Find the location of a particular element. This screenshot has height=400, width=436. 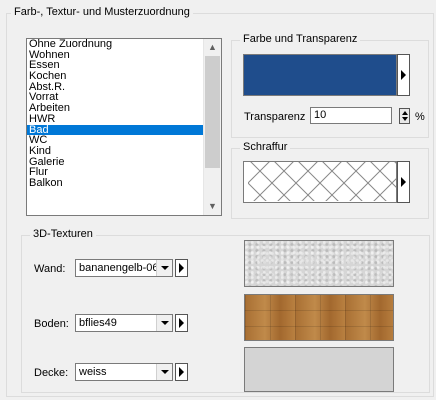

cross-hatch-pattern is located at coordinates (322, 181).